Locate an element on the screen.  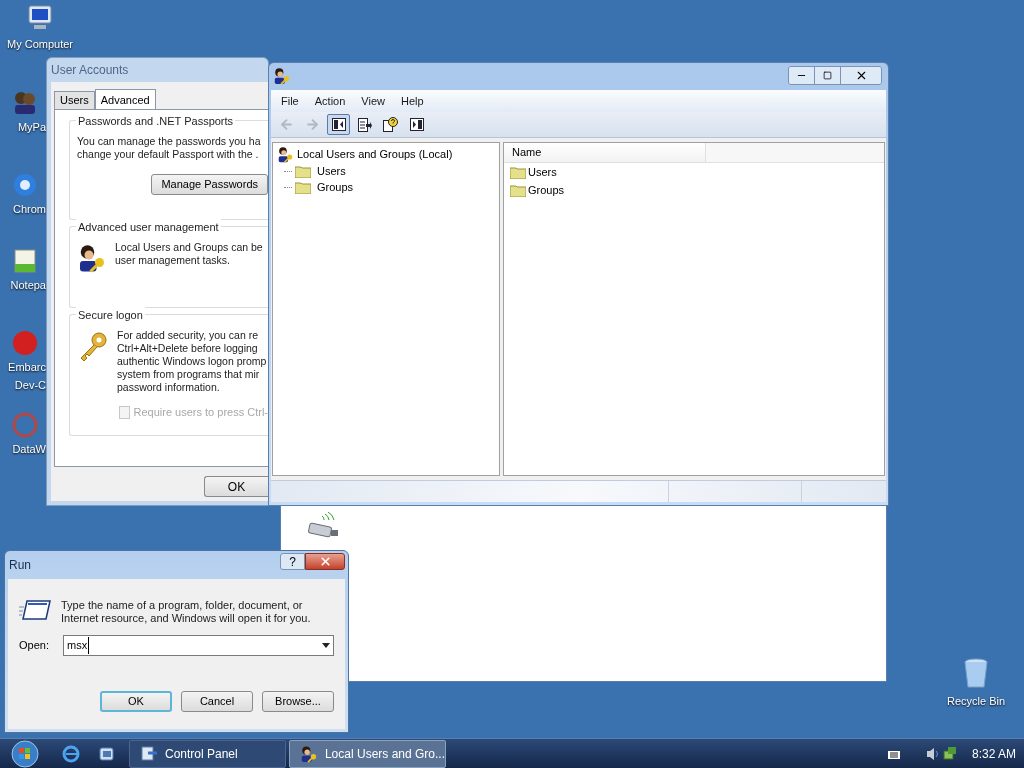
recycle-bin-icon is located at coordinates (976, 673).